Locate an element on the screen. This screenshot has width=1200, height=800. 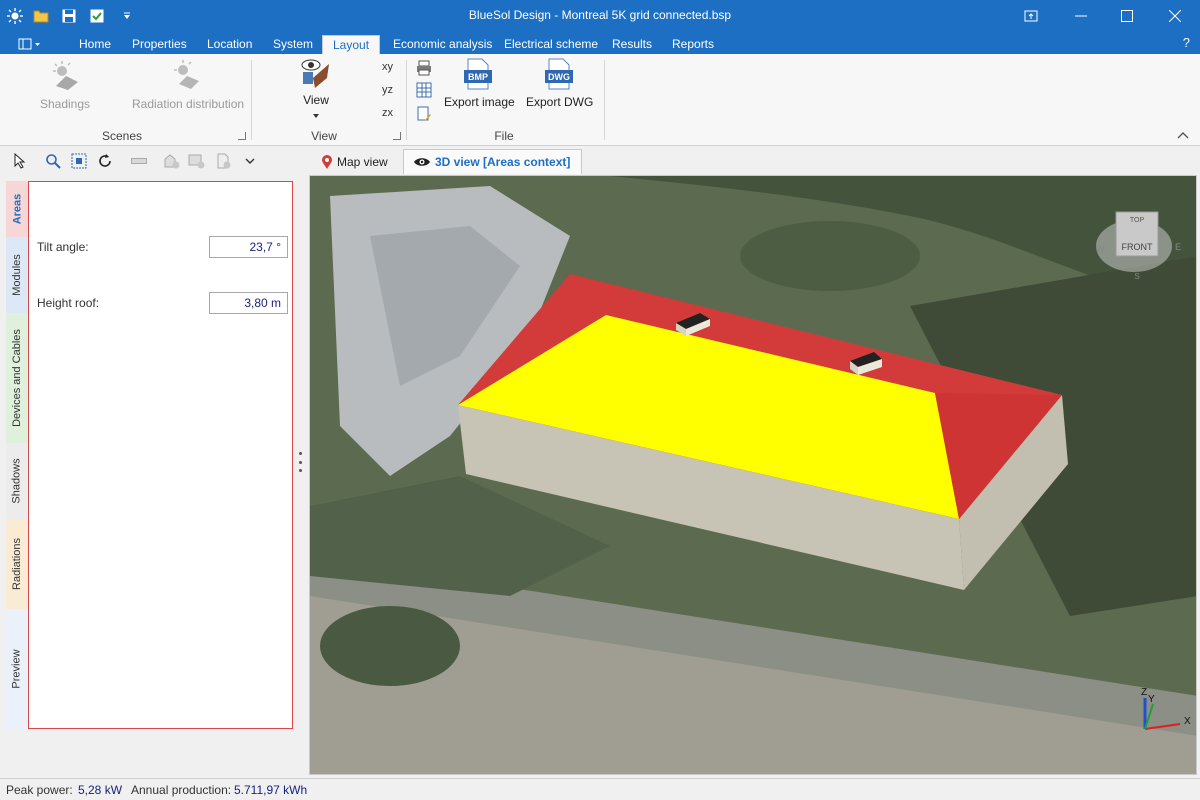
print-icon is located at coordinates (424, 68).